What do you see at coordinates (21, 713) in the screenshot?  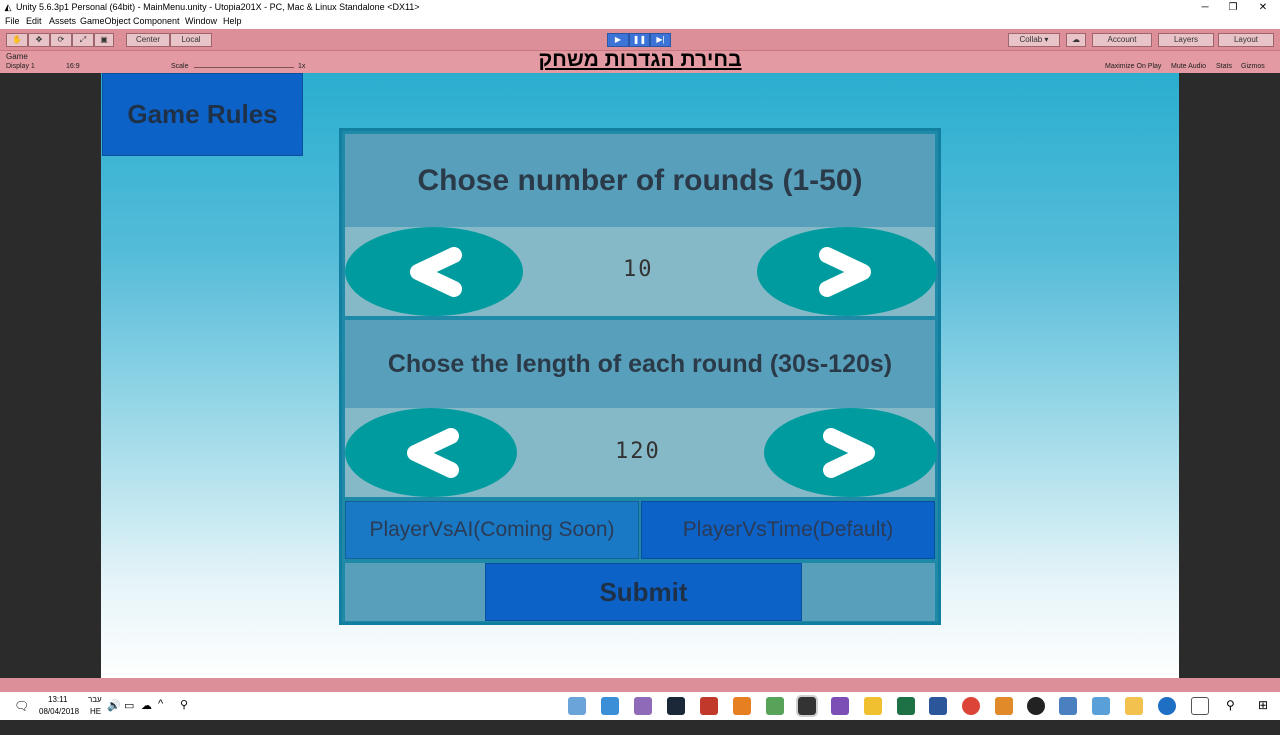 I see `action-center-icon: 🗨` at bounding box center [21, 713].